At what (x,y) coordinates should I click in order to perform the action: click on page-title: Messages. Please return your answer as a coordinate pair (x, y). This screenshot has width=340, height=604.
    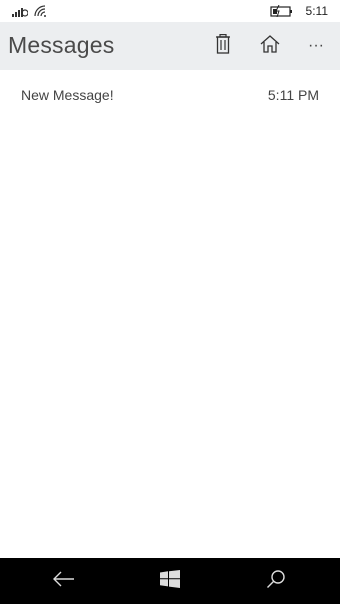
    Looking at the image, I should click on (61, 45).